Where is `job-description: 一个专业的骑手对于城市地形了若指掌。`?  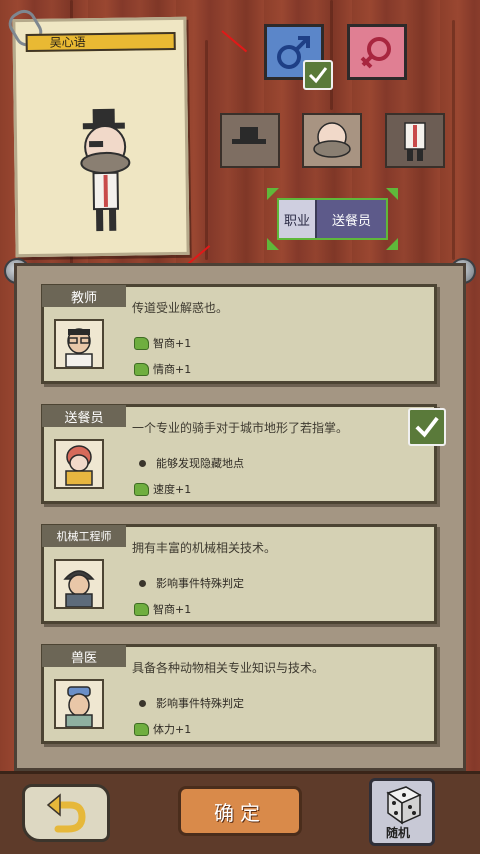 job-description: 一个专业的骑手对于城市地形了若指掌。 is located at coordinates (240, 428).